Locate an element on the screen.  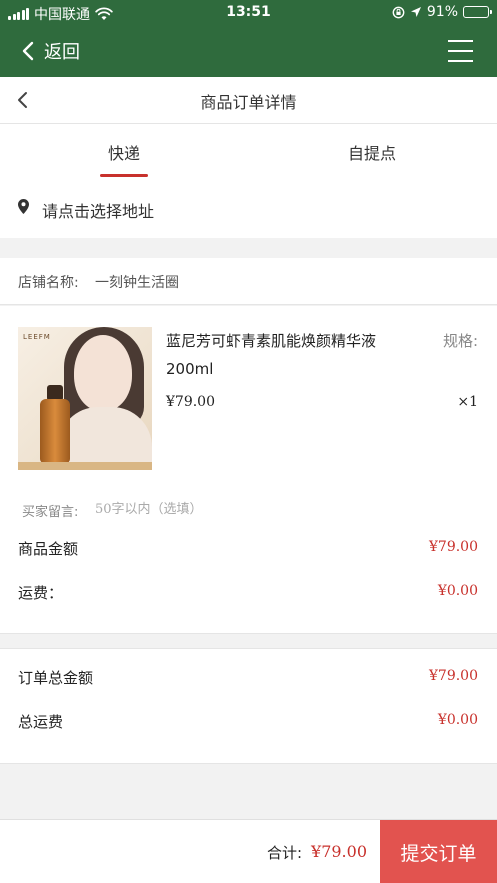
address-selector: 请点击选择地址 is located at coordinates (248, 208).